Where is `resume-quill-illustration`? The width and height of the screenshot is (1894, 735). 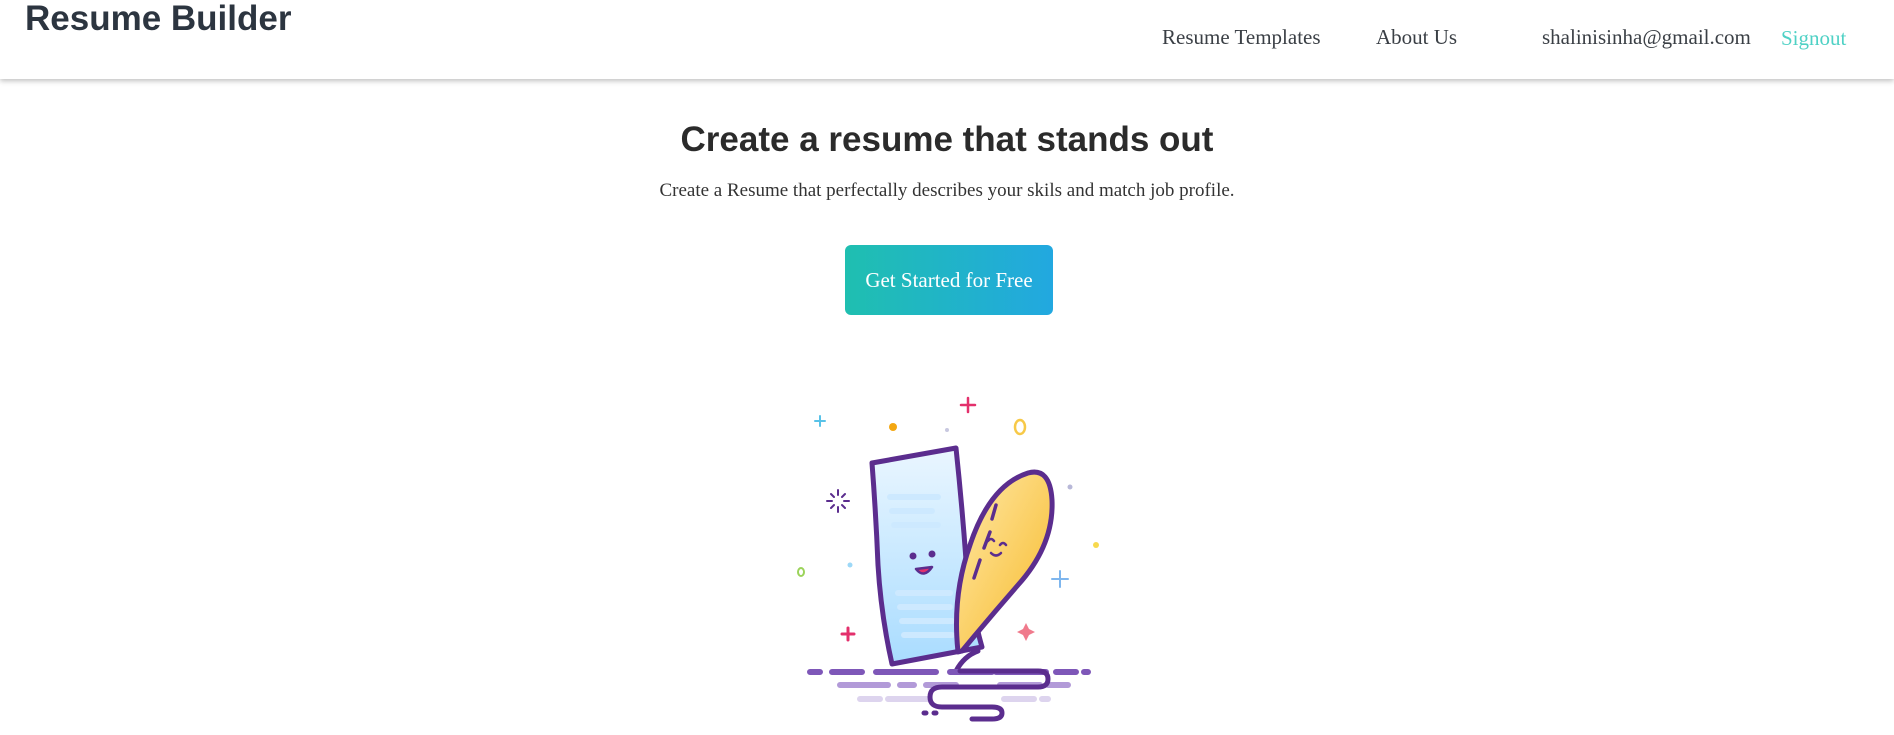
resume-quill-illustration is located at coordinates (948, 559).